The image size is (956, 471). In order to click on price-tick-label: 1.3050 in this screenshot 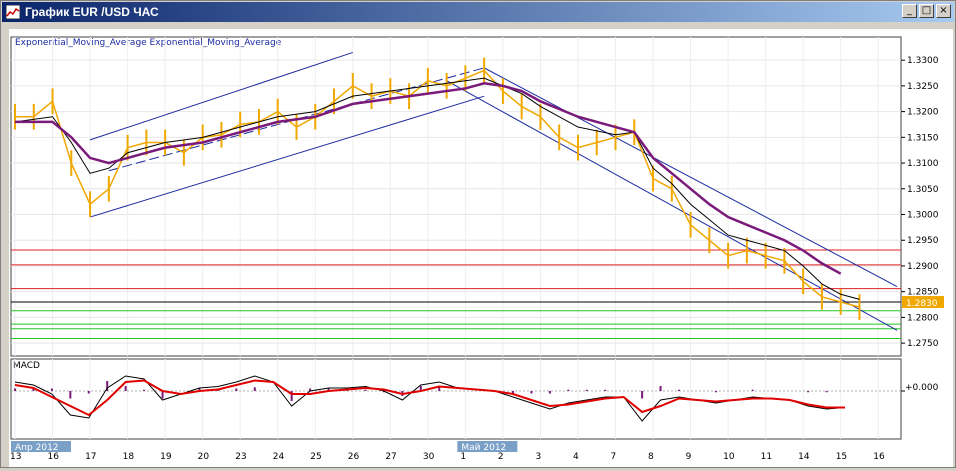, I will do `click(923, 190)`.